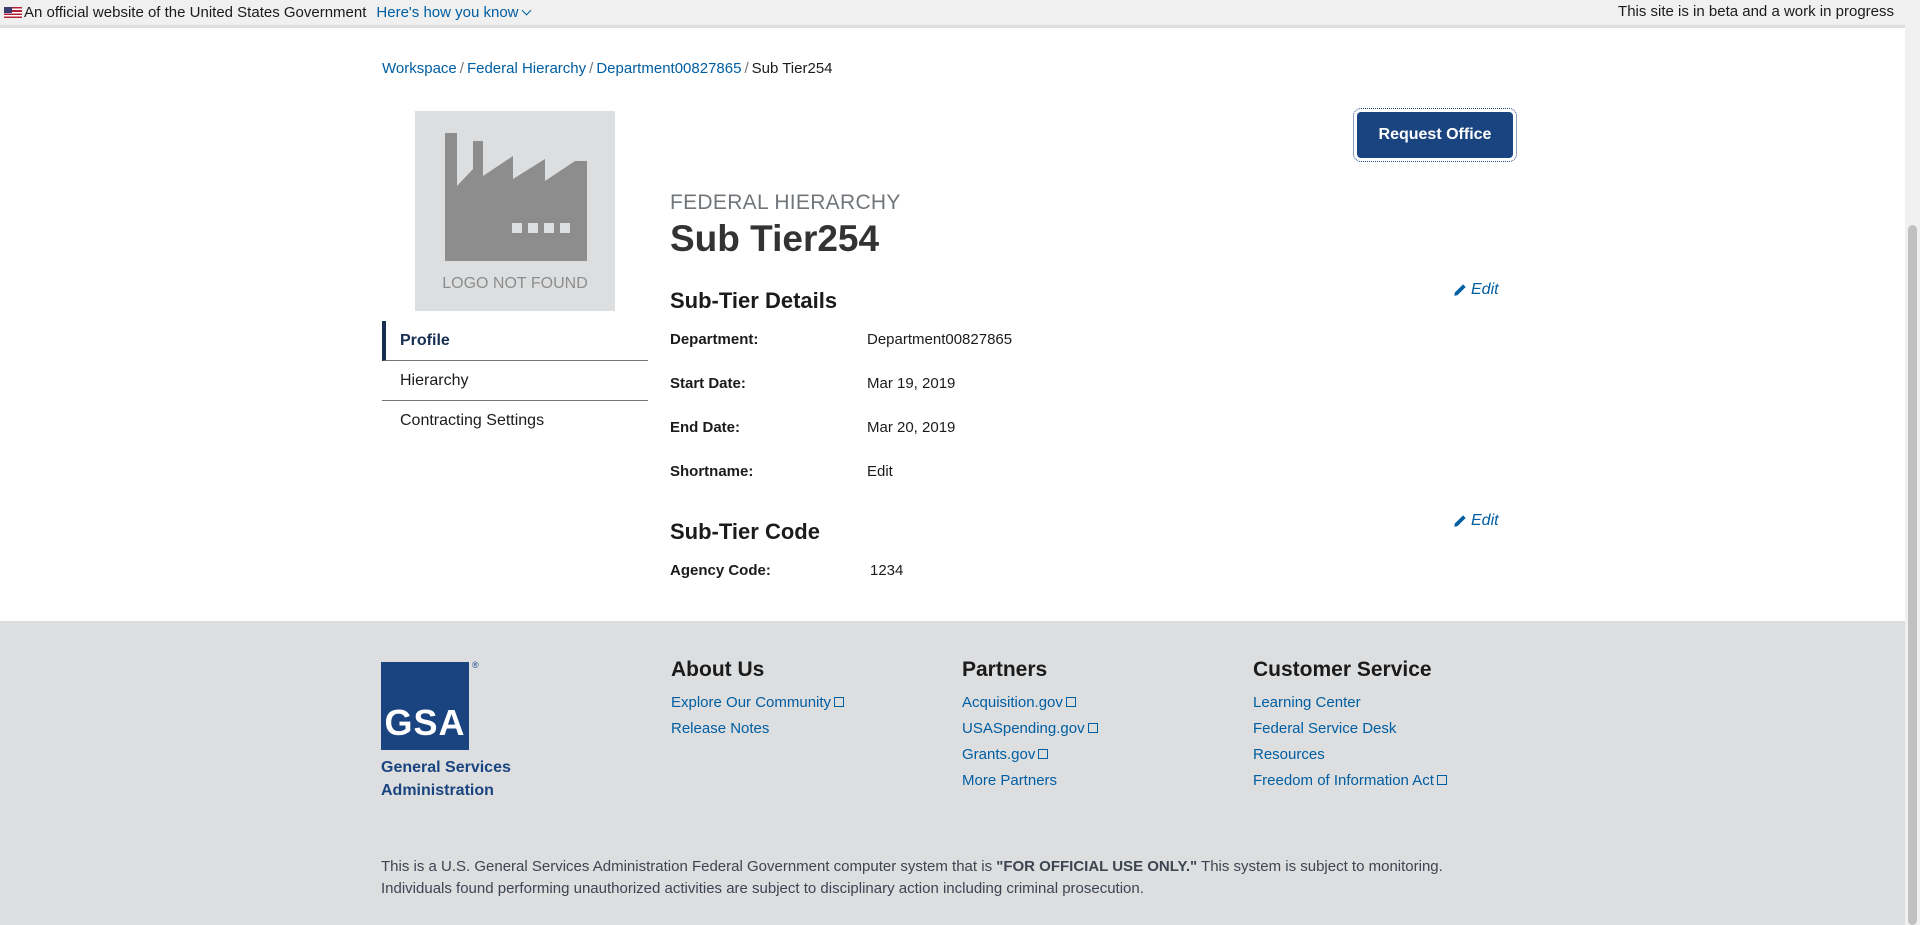 Image resolution: width=1920 pixels, height=925 pixels. Describe the element at coordinates (515, 283) in the screenshot. I see `logo-not-found-text: LOGO NOT FOUND` at that location.